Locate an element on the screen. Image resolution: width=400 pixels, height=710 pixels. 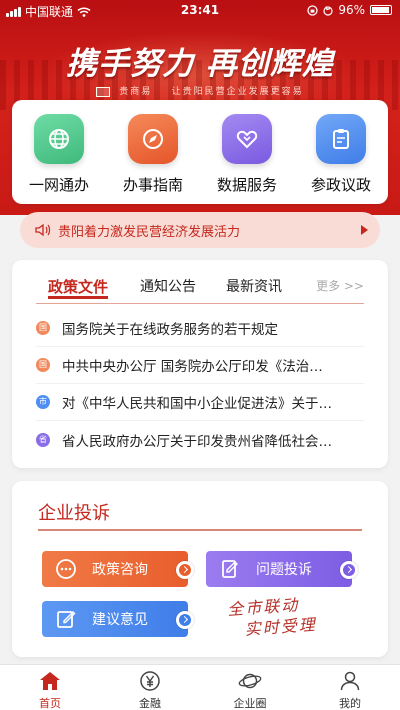
tab-notice: 通知公告 is located at coordinates (168, 286).